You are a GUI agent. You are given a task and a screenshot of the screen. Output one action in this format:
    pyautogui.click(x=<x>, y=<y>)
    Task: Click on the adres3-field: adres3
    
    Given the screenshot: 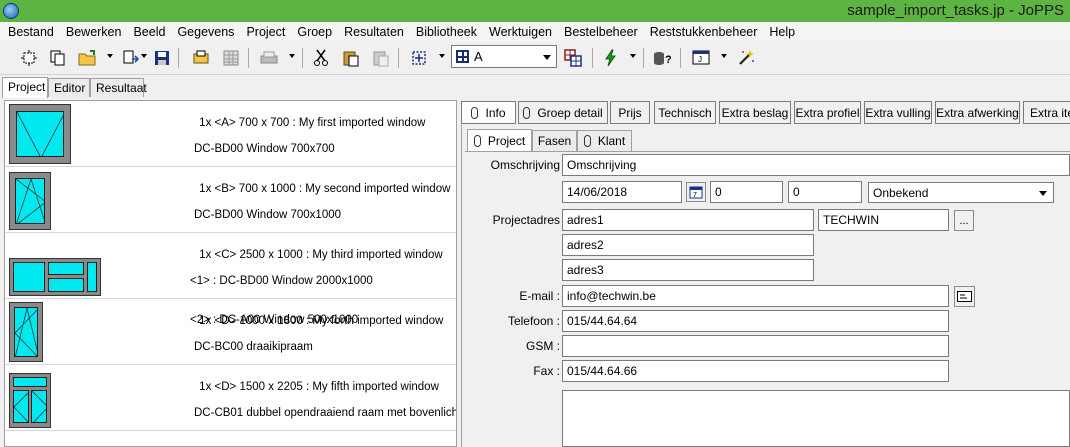 What is the action you would take?
    pyautogui.click(x=688, y=270)
    